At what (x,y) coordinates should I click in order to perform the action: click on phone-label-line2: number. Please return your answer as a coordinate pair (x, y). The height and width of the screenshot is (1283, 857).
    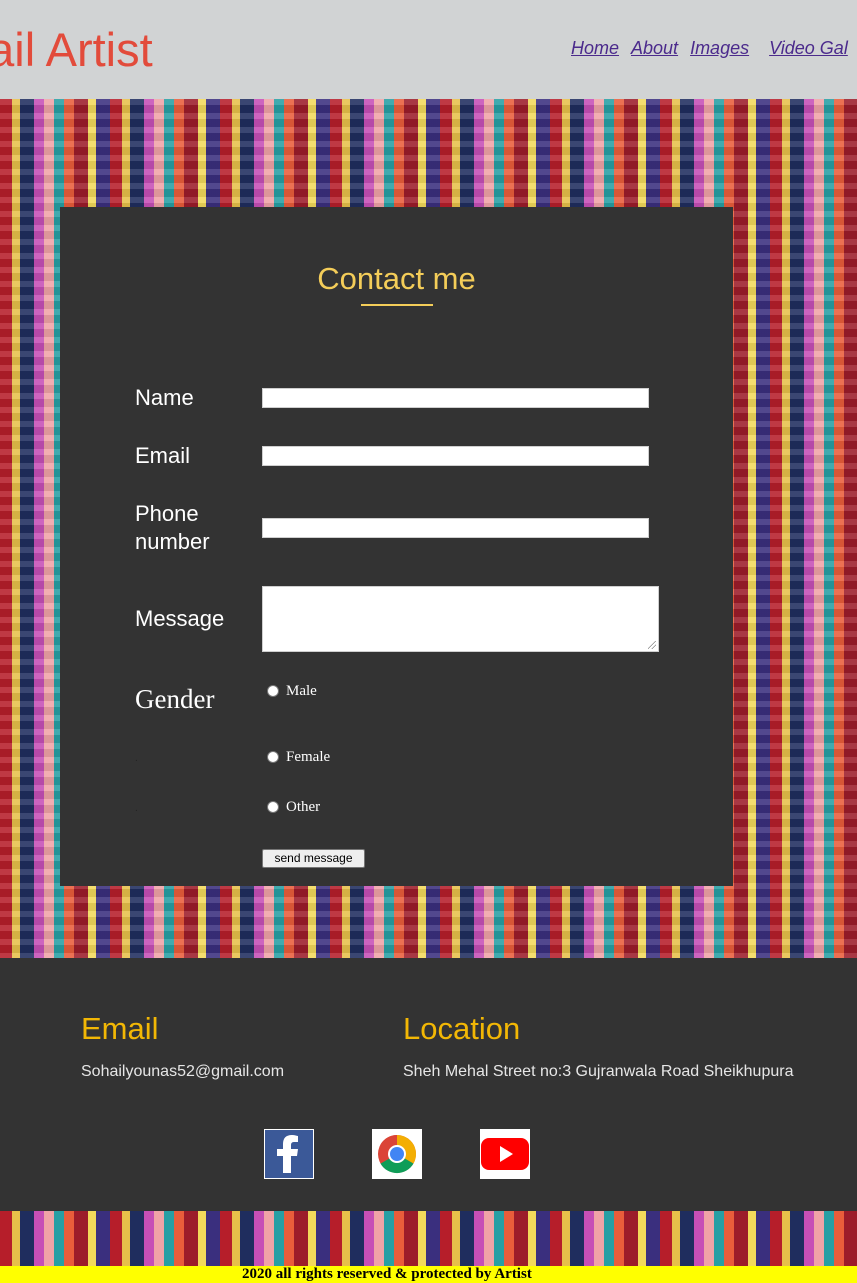
    Looking at the image, I should click on (172, 541).